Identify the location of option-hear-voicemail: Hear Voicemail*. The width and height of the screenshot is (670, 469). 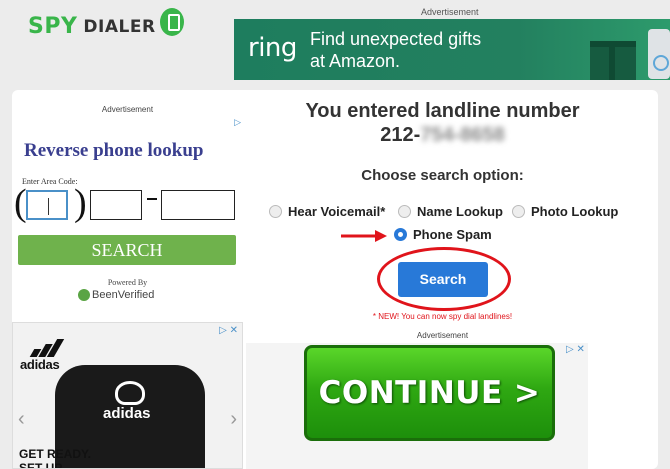
(327, 211).